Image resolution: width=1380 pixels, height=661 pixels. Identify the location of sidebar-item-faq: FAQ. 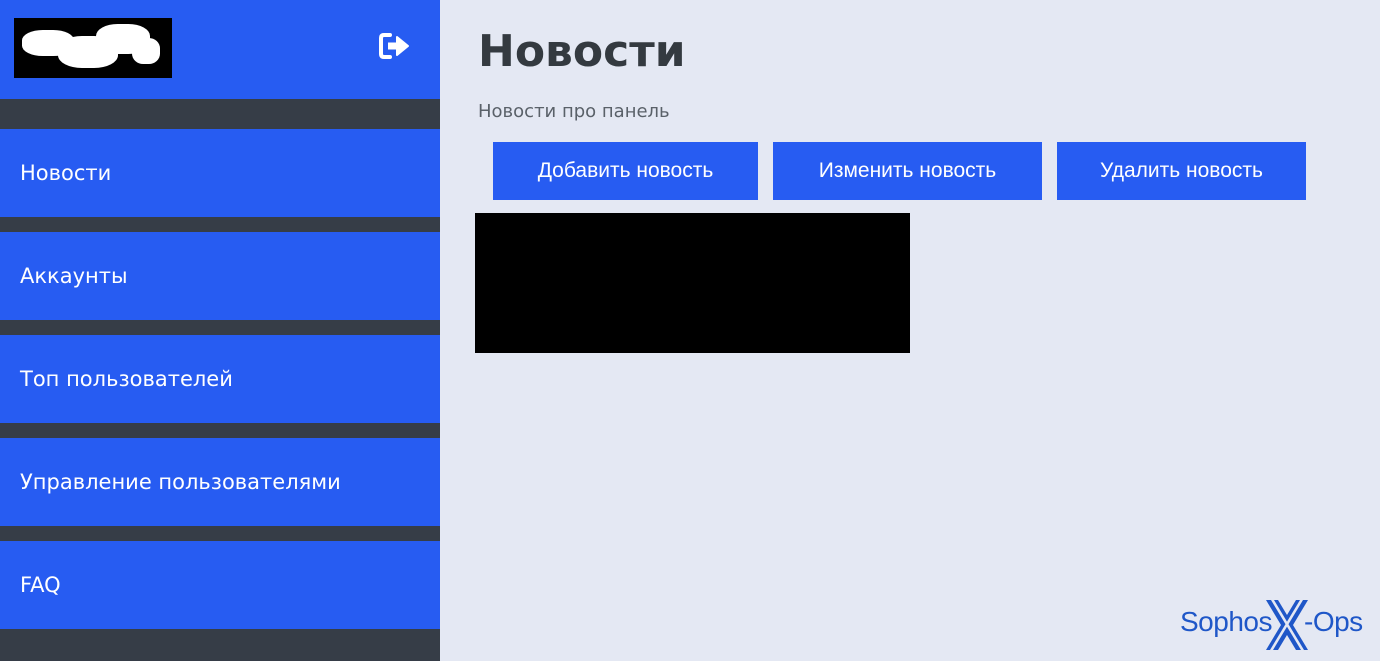
(220, 585).